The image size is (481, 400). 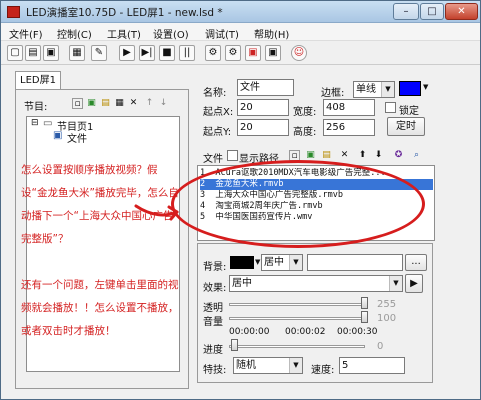 I want to click on transparency-label: 透明, so click(x=213, y=308).